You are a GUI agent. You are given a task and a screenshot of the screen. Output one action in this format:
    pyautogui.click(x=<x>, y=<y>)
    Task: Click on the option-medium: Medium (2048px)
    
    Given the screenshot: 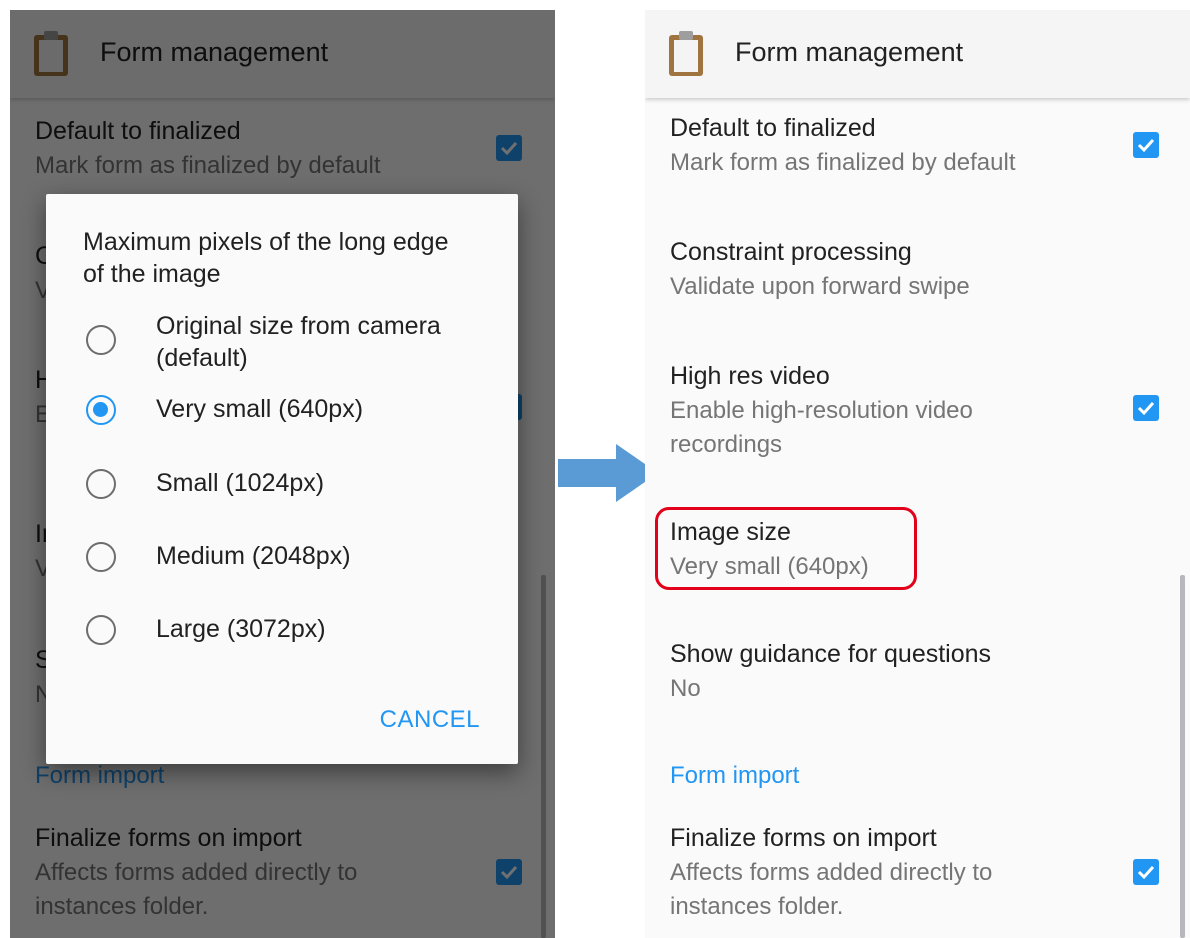 What is the action you would take?
    pyautogui.click(x=296, y=570)
    